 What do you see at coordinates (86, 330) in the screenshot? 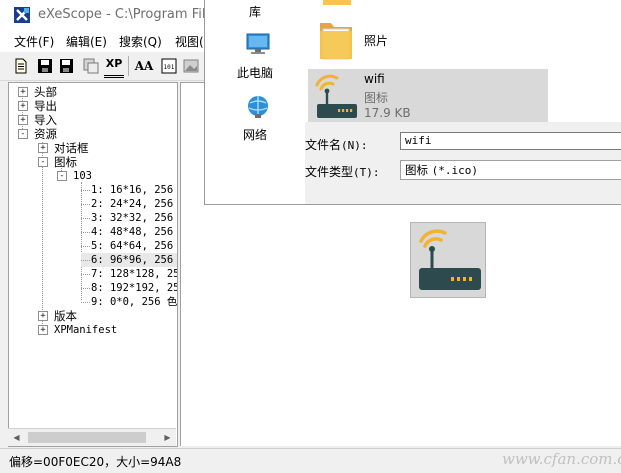
I see `tree-node-label: XPManifest` at bounding box center [86, 330].